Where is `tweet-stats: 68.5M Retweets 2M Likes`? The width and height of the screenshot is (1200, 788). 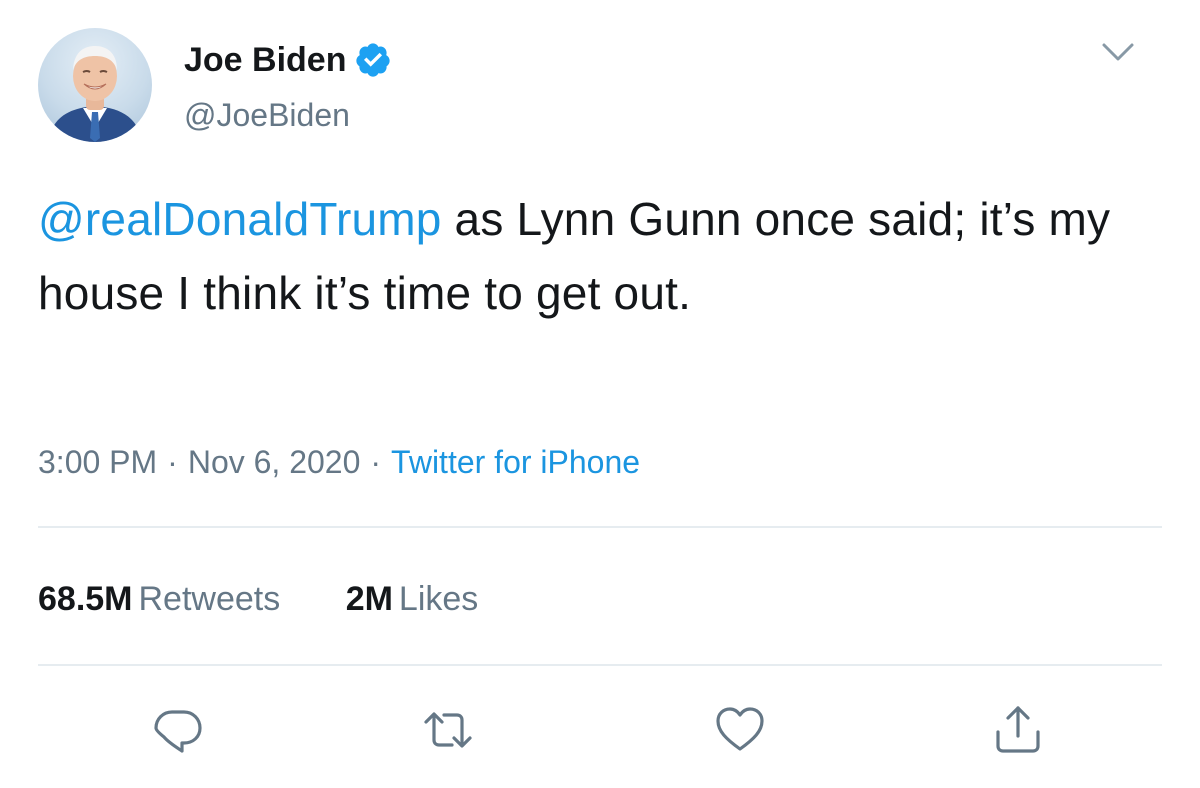
tweet-stats: 68.5M Retweets 2M Likes is located at coordinates (258, 599).